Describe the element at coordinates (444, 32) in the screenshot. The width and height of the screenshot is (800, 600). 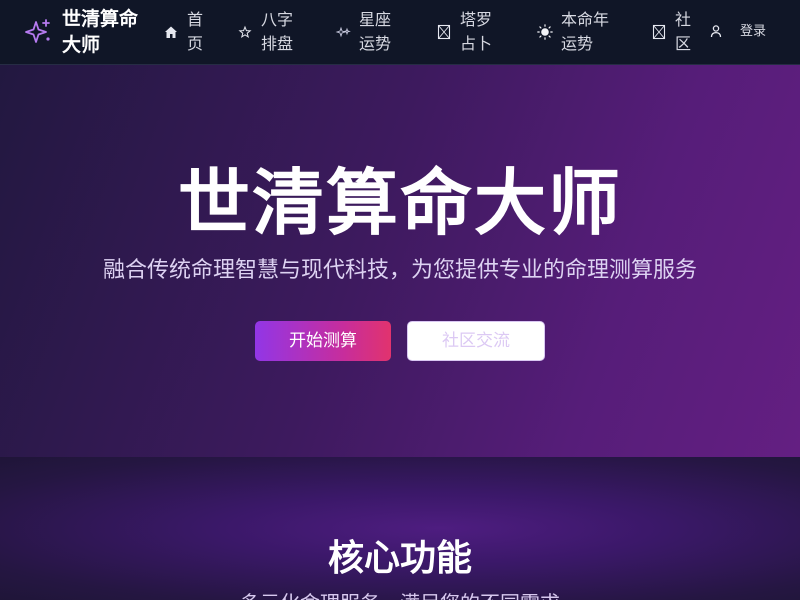
I see `card-icon` at that location.